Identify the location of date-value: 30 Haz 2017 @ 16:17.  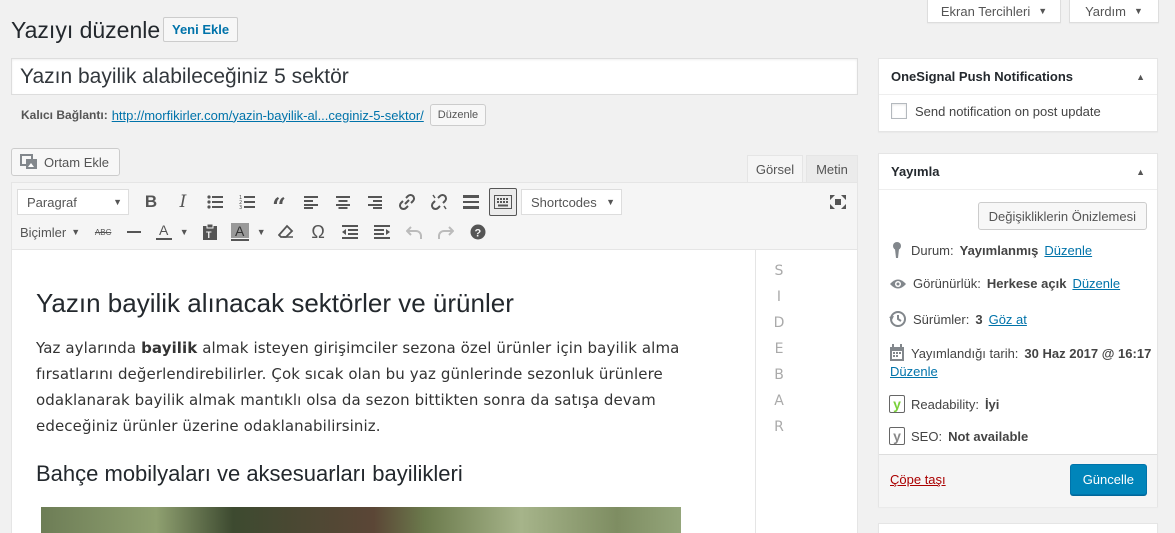
(1088, 353).